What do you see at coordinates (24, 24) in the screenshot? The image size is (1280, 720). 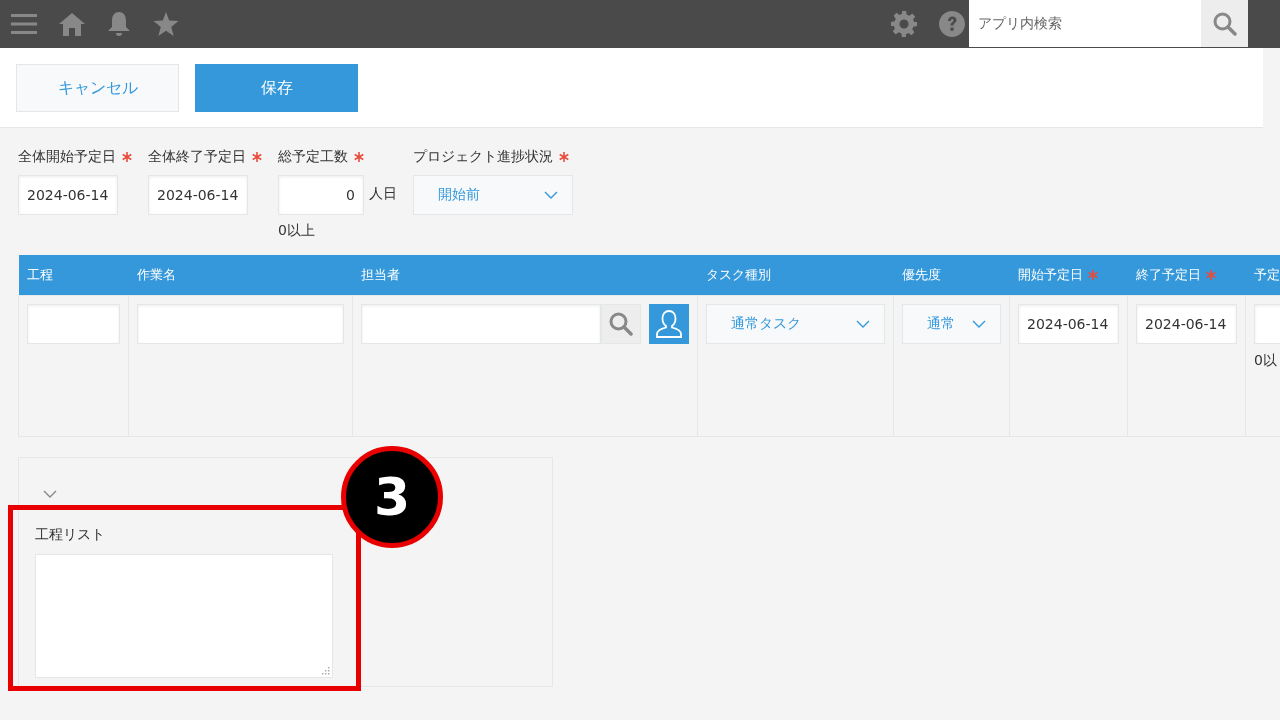 I see `menu-icon` at bounding box center [24, 24].